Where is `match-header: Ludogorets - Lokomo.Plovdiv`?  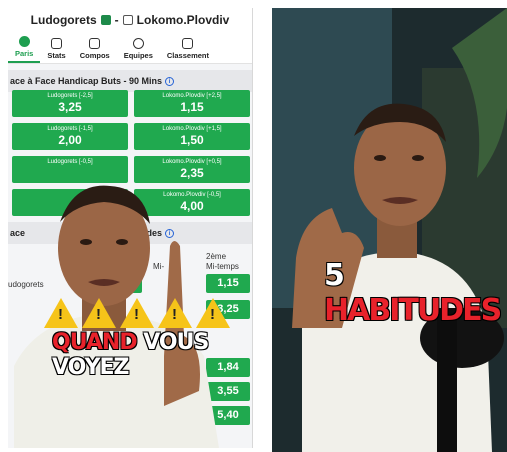
match-header: Ludogorets - Lokomo.Plovdiv is located at coordinates (130, 20).